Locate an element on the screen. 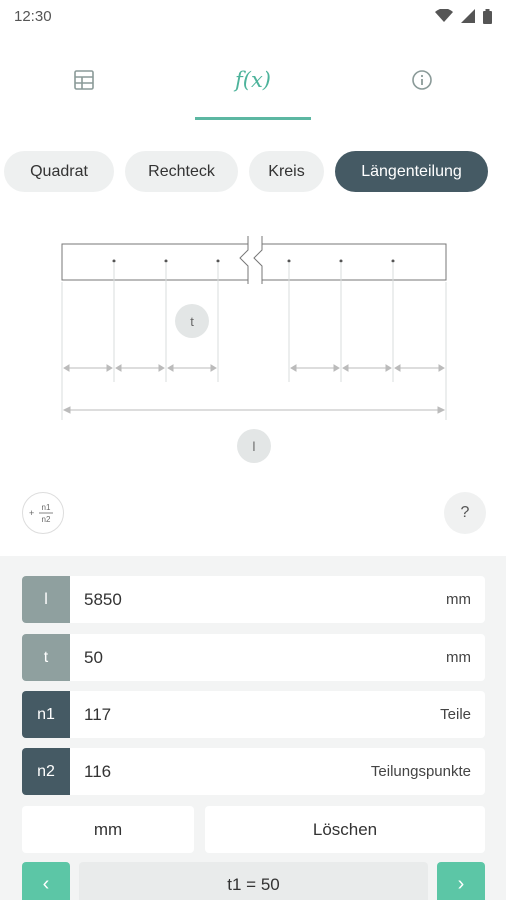  chip-kreis: Kreis is located at coordinates (286, 171).